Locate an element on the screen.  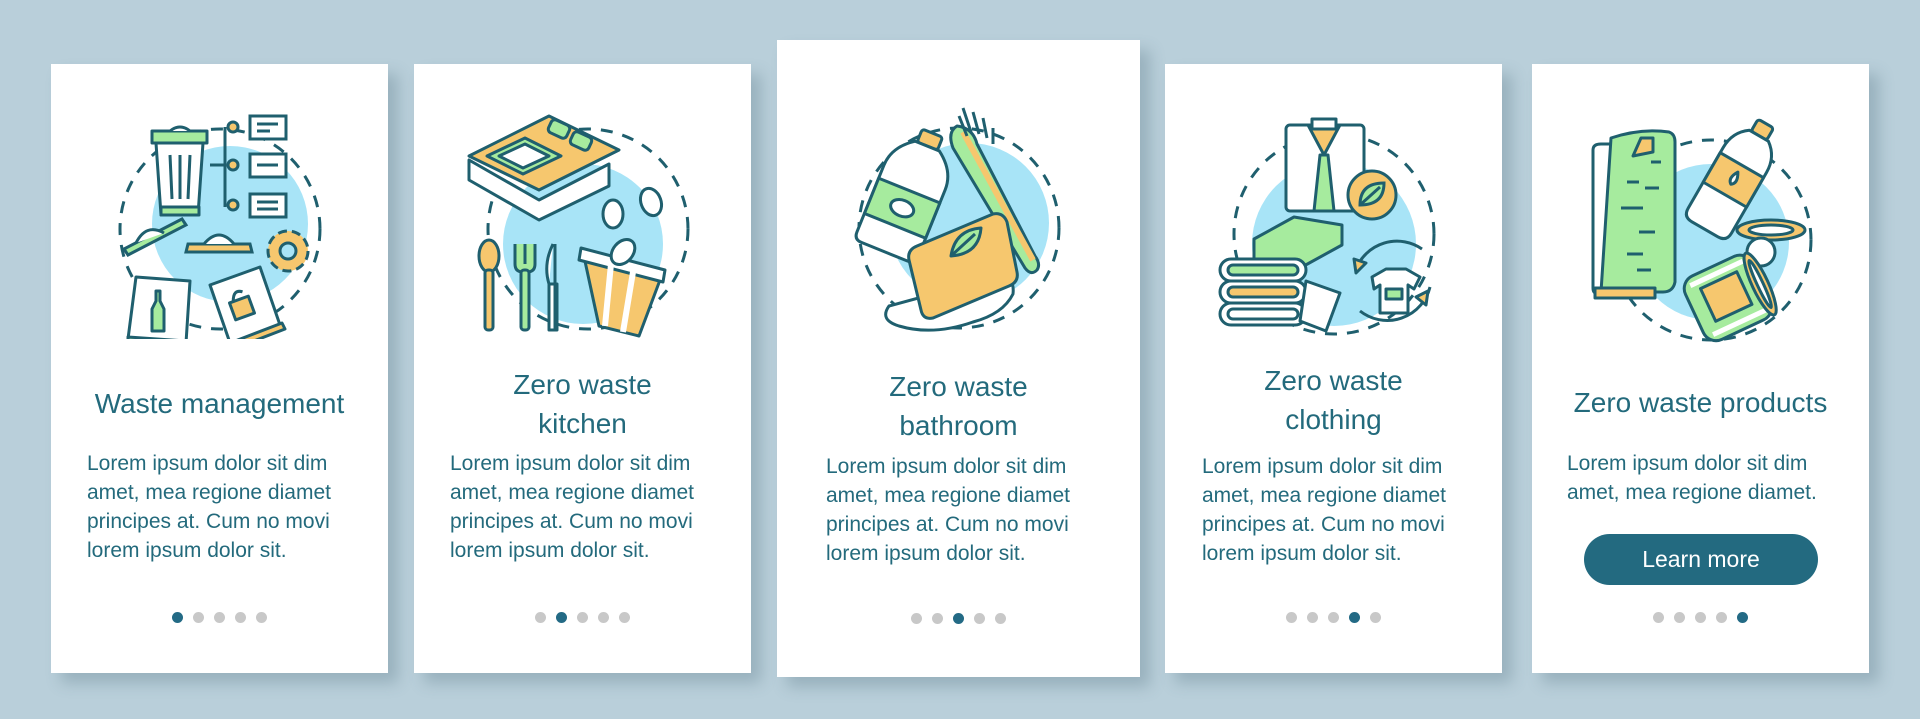
screen-title: Zero waste products is located at coordinates (1700, 402).